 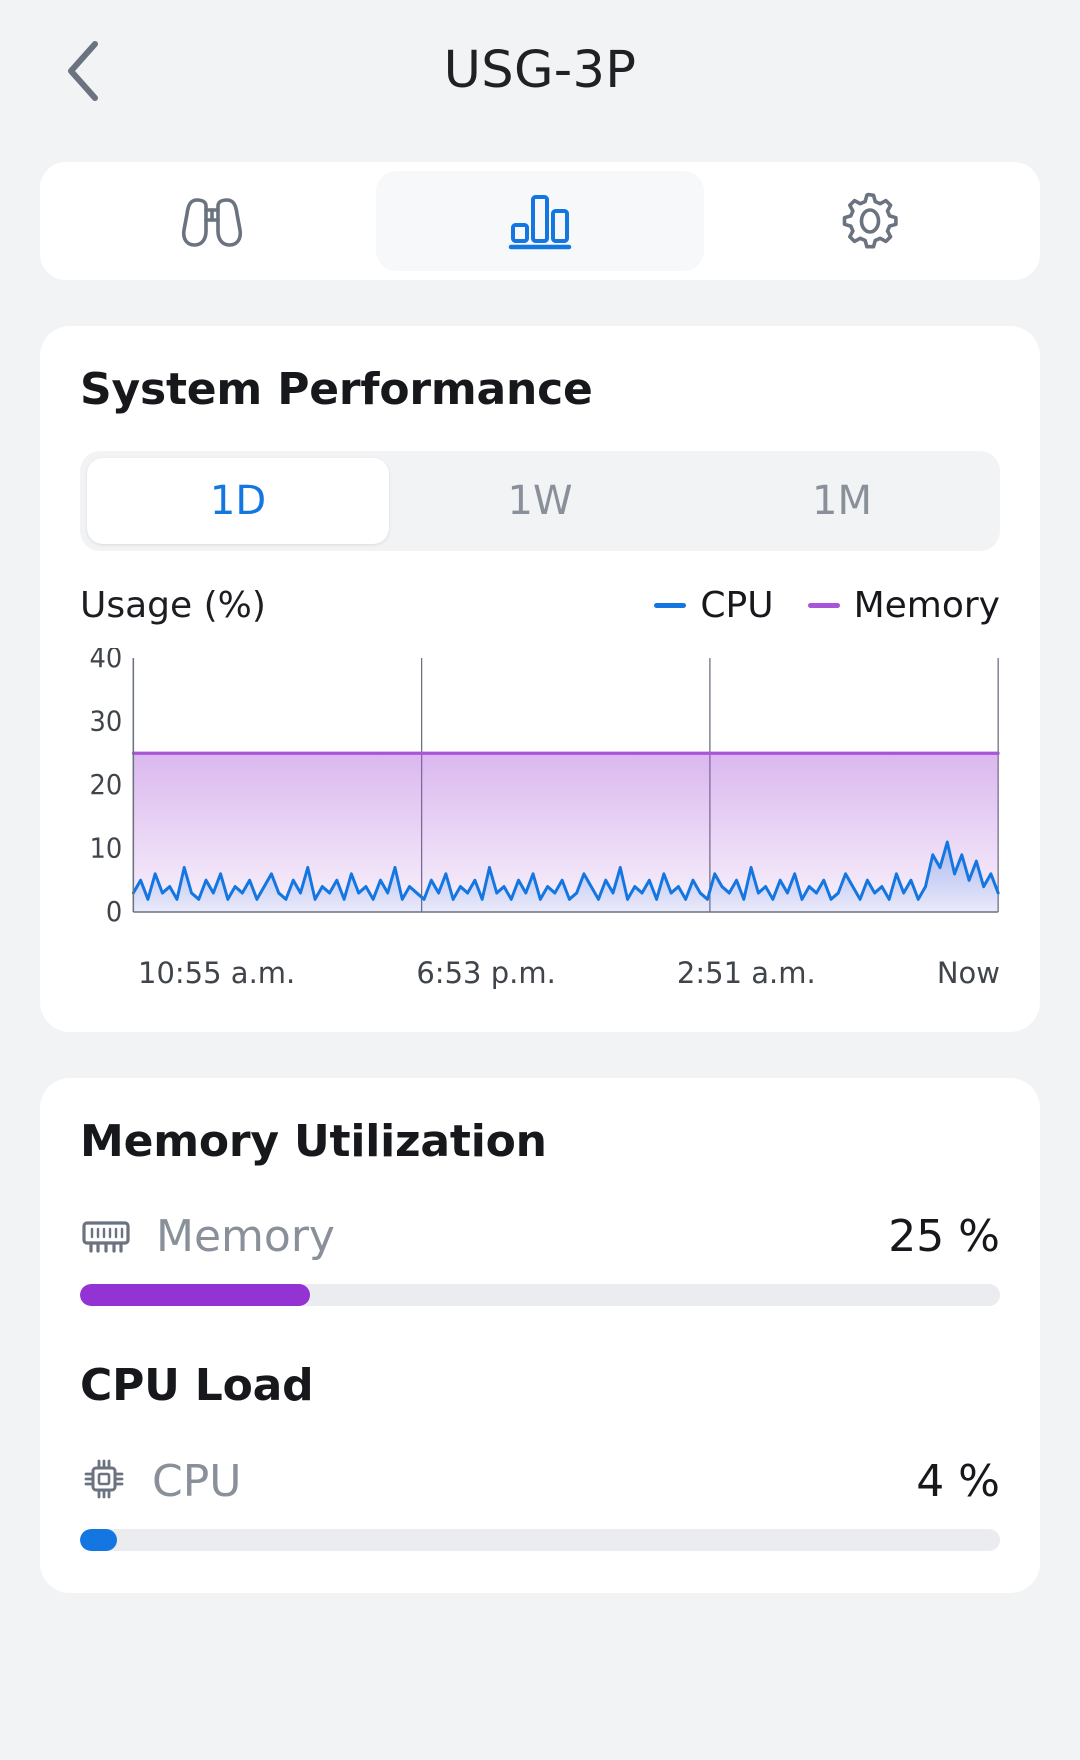 I want to click on cpu-metric-head: CPU 4 %, so click(x=540, y=1481).